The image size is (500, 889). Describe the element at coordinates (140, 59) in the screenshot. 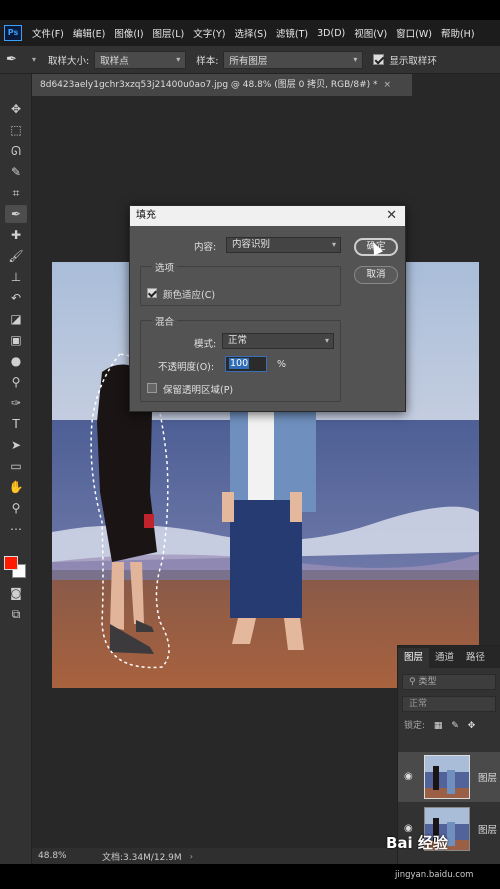

I see `sample-size-select: 取样点 ▾` at that location.